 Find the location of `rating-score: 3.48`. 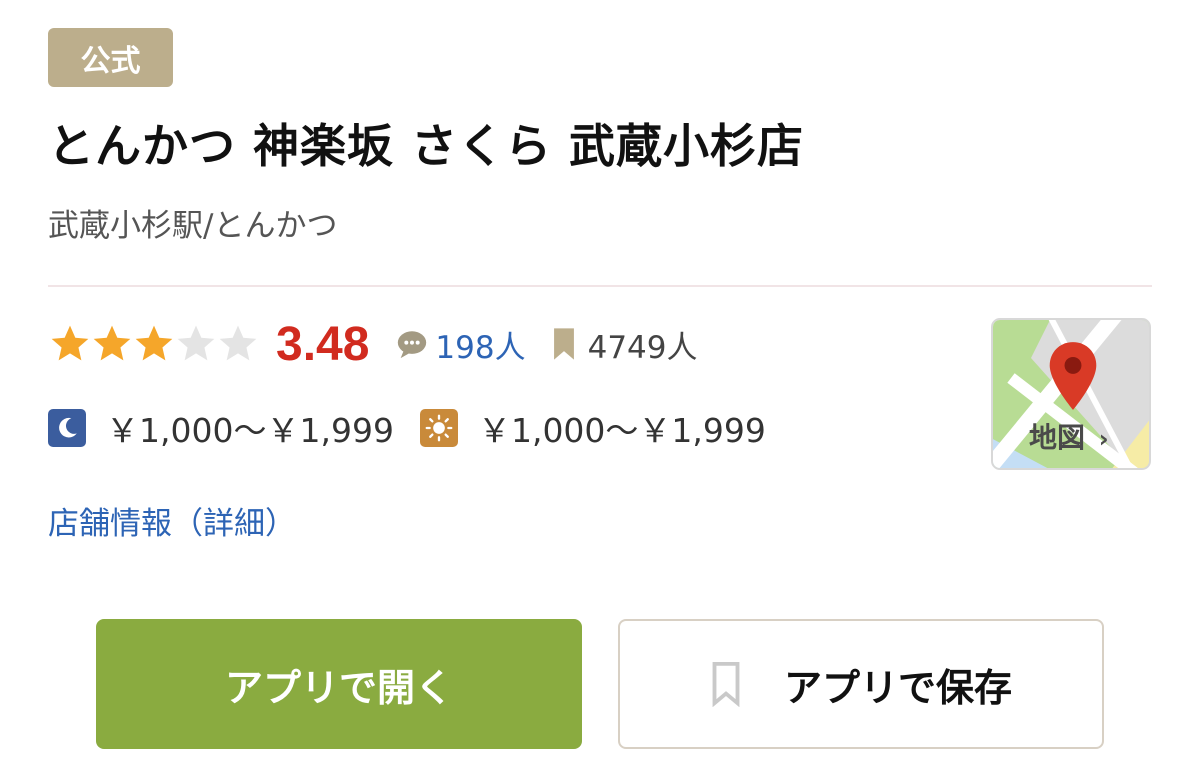

rating-score: 3.48 is located at coordinates (323, 344).